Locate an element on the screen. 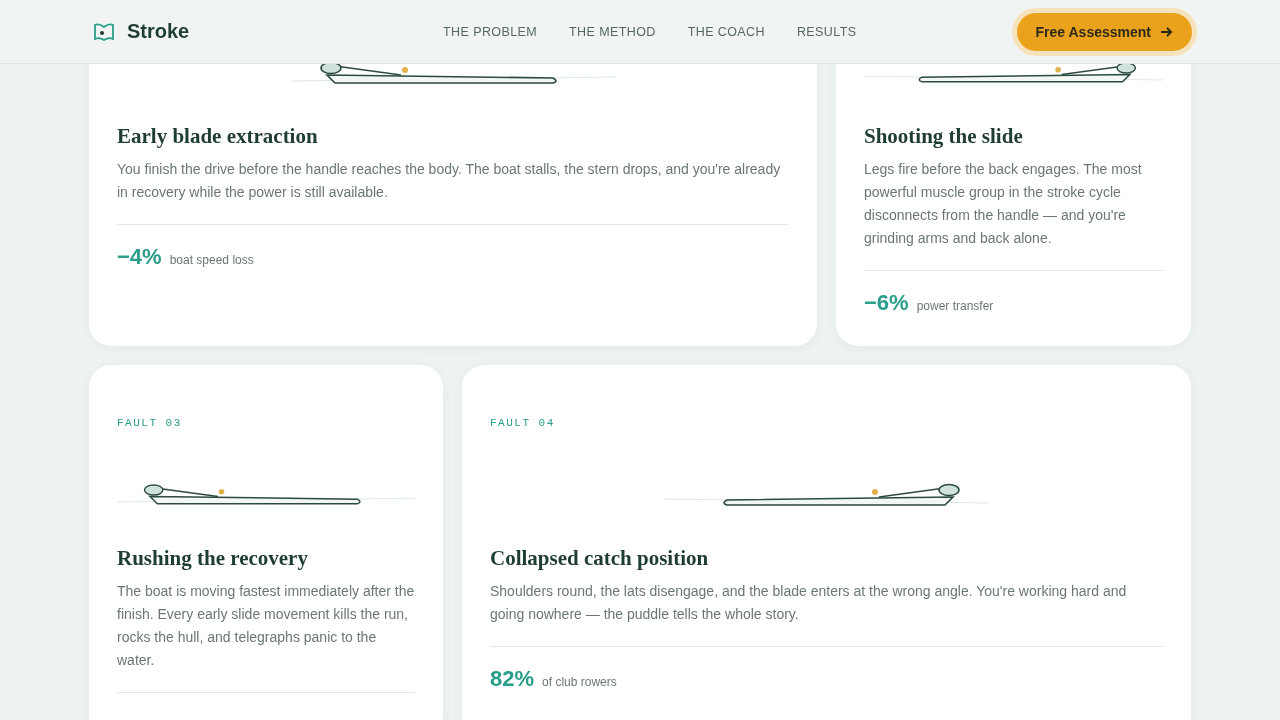 The width and height of the screenshot is (1280, 720). card-description: The boat is moving fastest immediately after the finish. Every early slide movement kills the run, rocks the hull, and telegraphs panic to the water. is located at coordinates (266, 626).